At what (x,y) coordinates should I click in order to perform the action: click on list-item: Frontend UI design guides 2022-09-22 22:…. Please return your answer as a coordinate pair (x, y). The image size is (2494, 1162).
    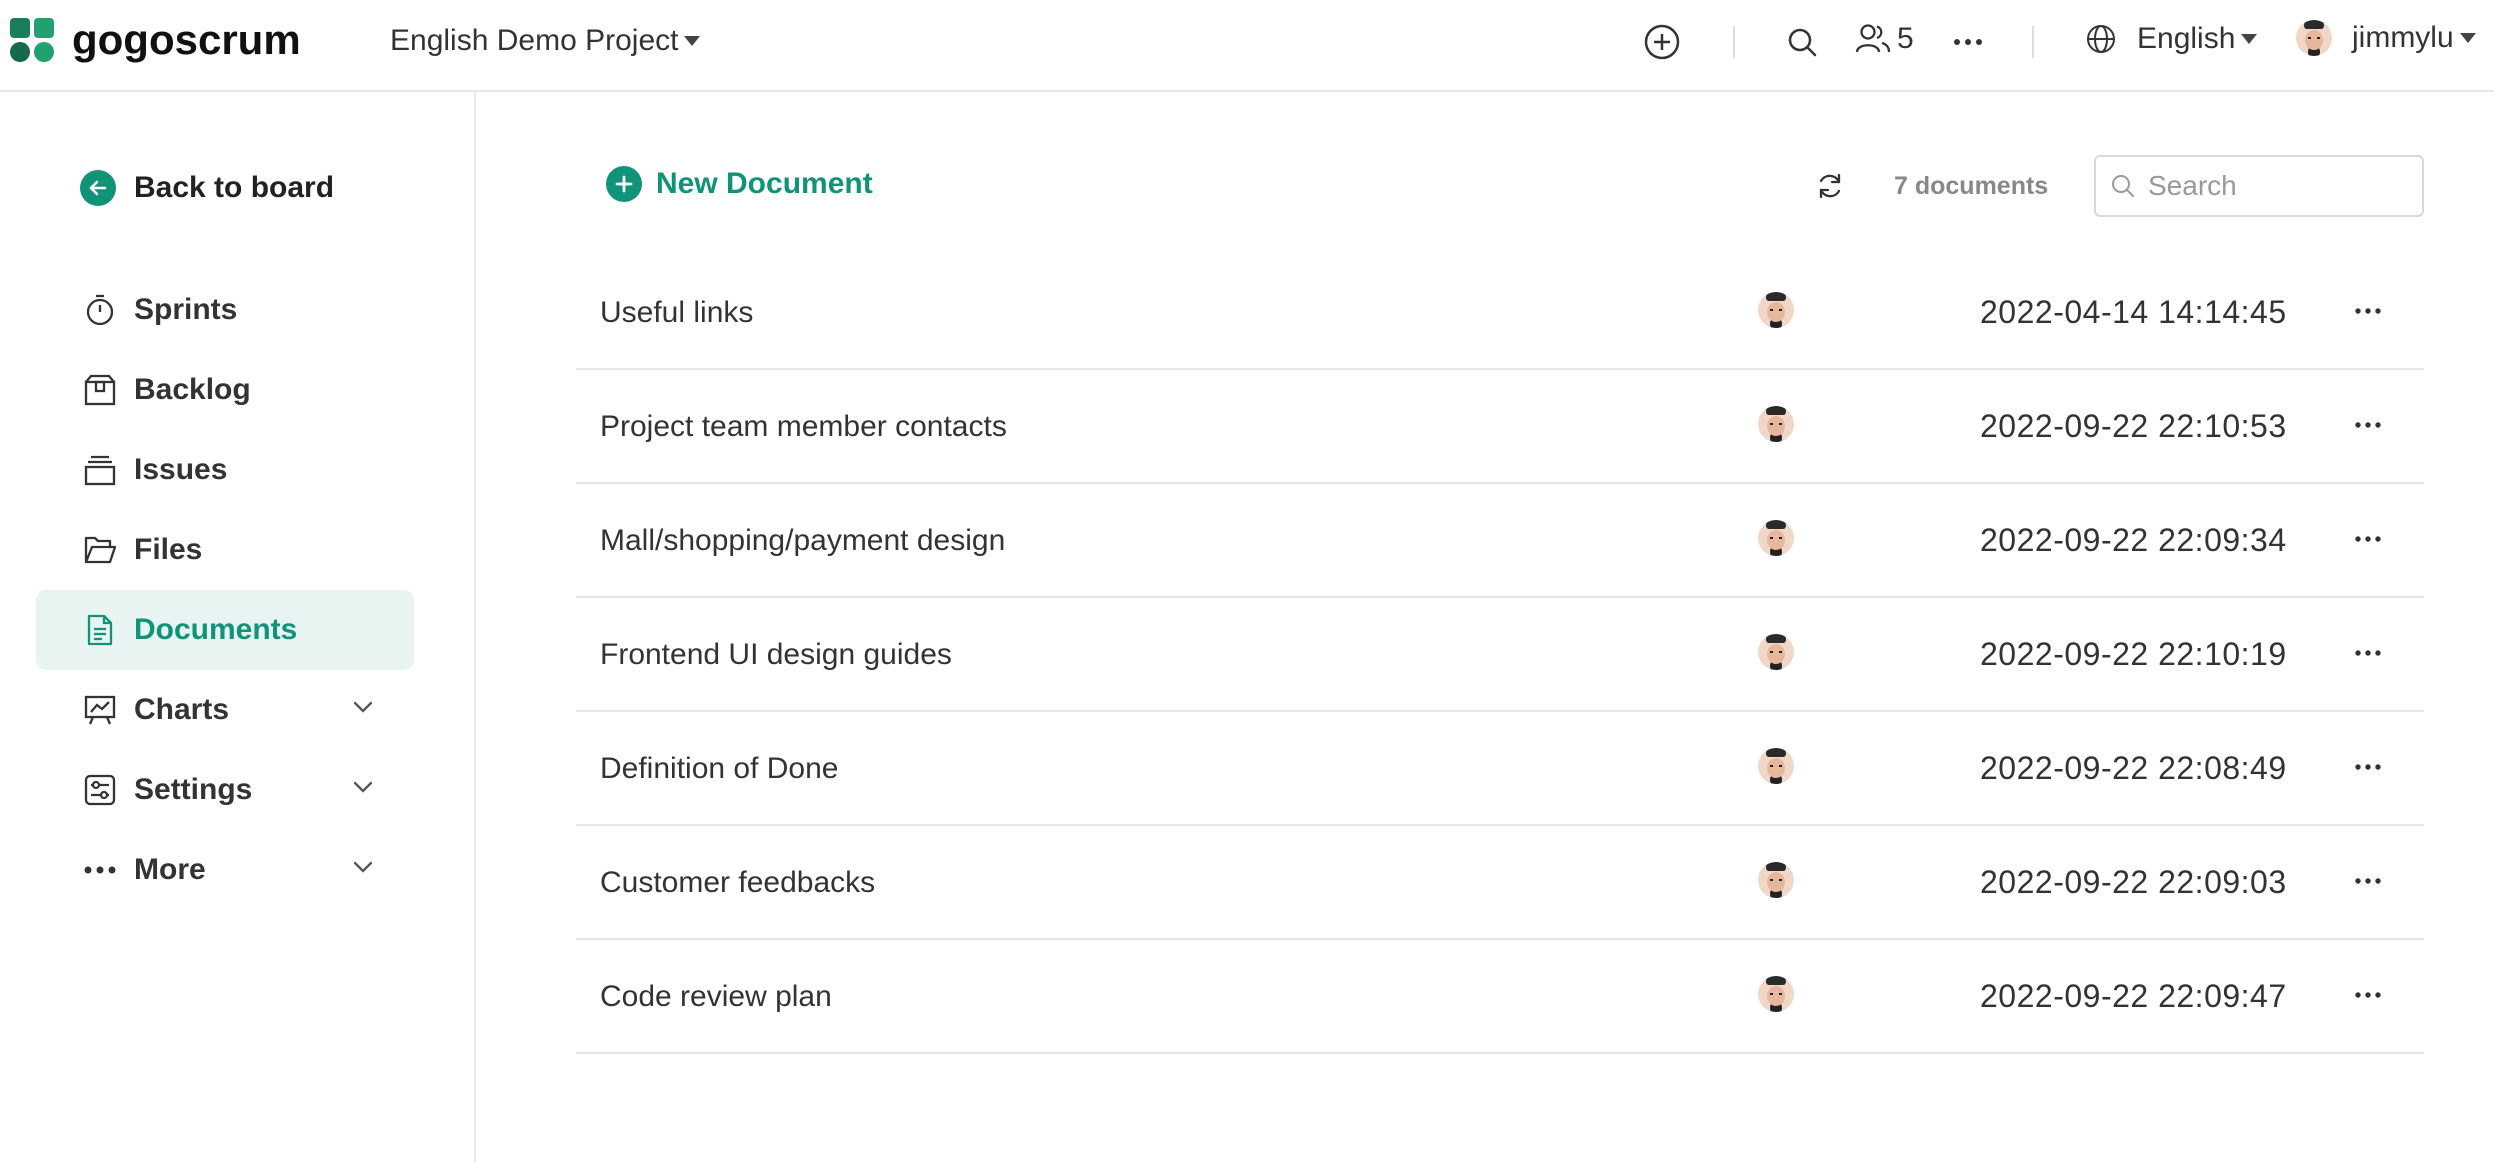
    Looking at the image, I should click on (1500, 655).